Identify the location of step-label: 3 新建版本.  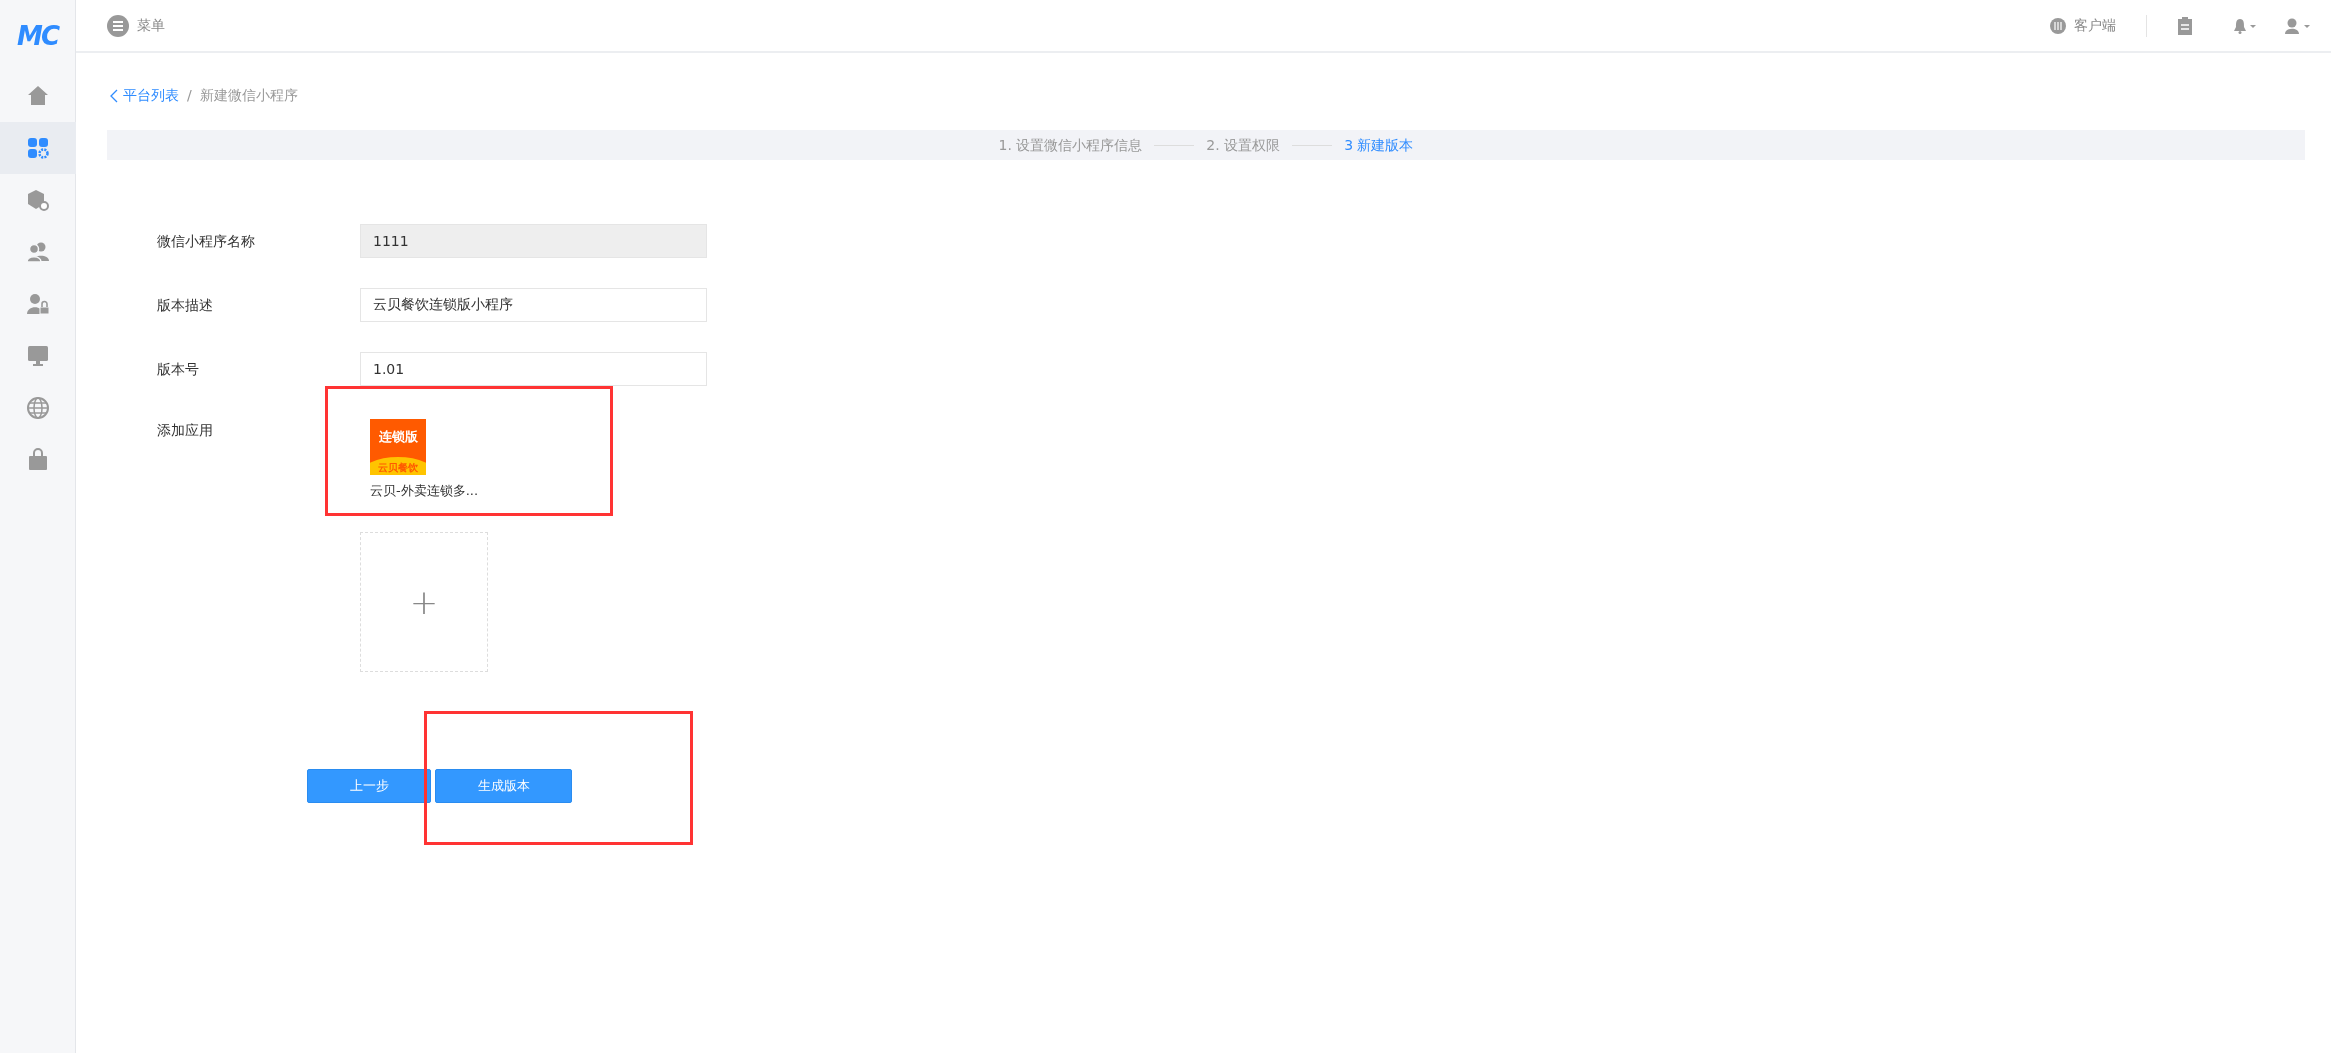
(1379, 145).